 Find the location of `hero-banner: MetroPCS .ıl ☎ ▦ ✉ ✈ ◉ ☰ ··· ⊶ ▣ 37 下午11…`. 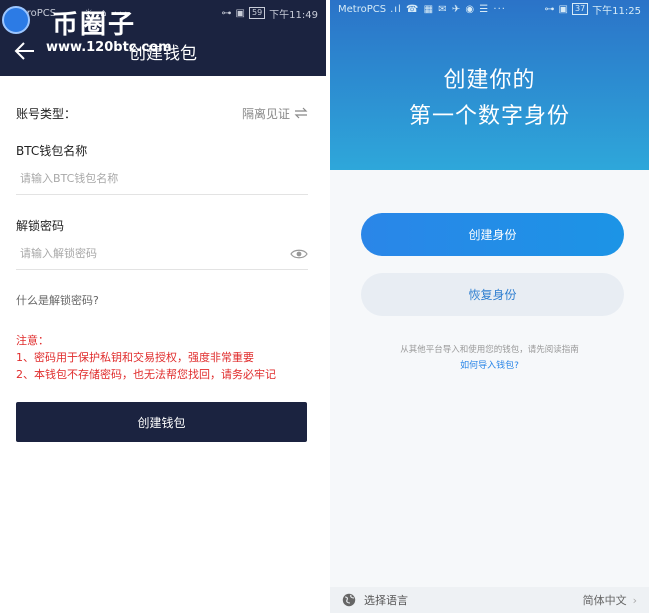

hero-banner: MetroPCS .ıl ☎ ▦ ✉ ✈ ◉ ☰ ··· ⊶ ▣ 37 下午11… is located at coordinates (489, 85).